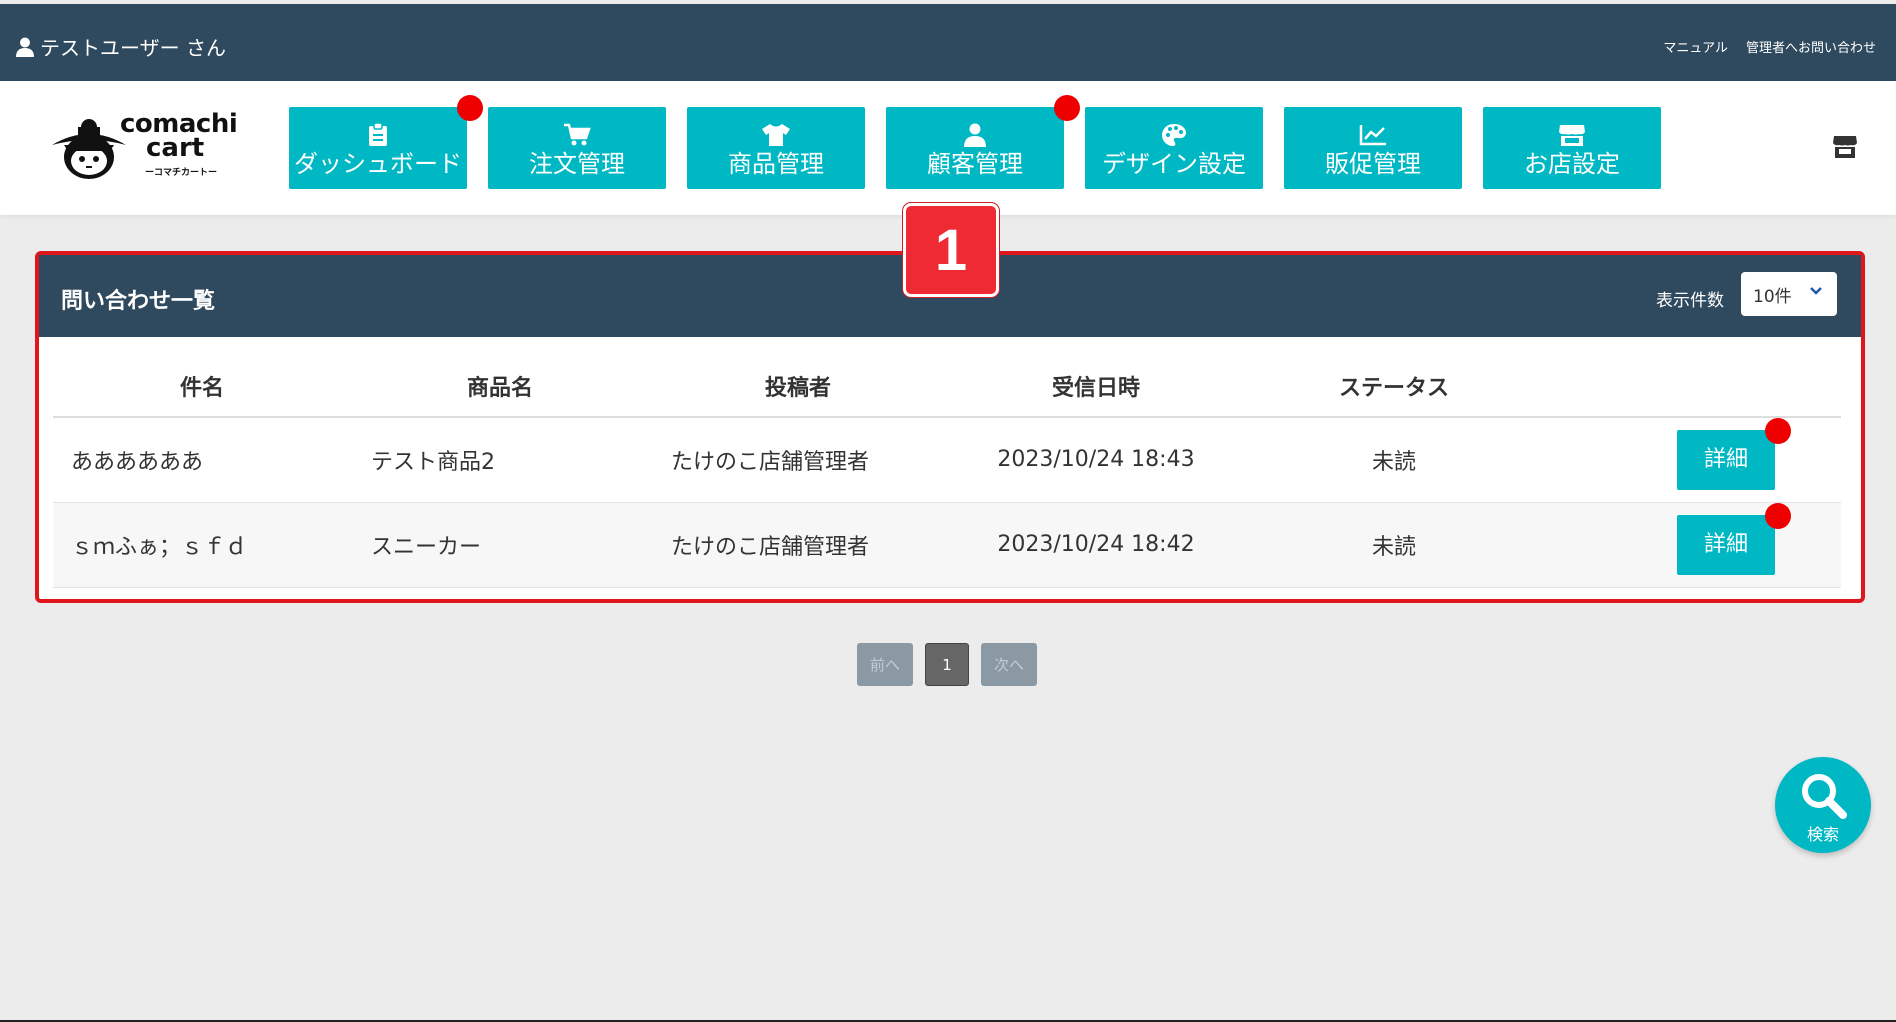 Image resolution: width=1896 pixels, height=1022 pixels. Describe the element at coordinates (951, 250) in the screenshot. I see `annotation-marker: 1` at that location.